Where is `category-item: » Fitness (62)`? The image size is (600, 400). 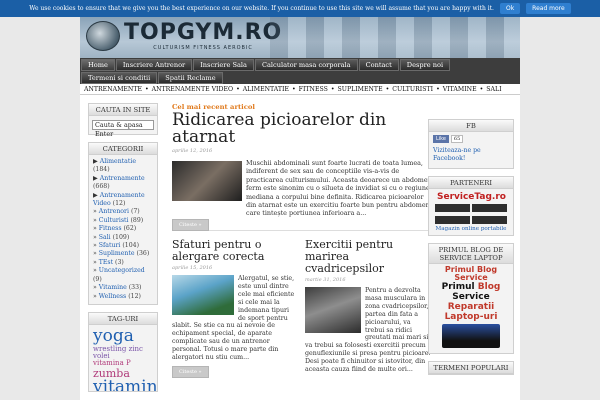 category-item: » Fitness (62) is located at coordinates (123, 229).